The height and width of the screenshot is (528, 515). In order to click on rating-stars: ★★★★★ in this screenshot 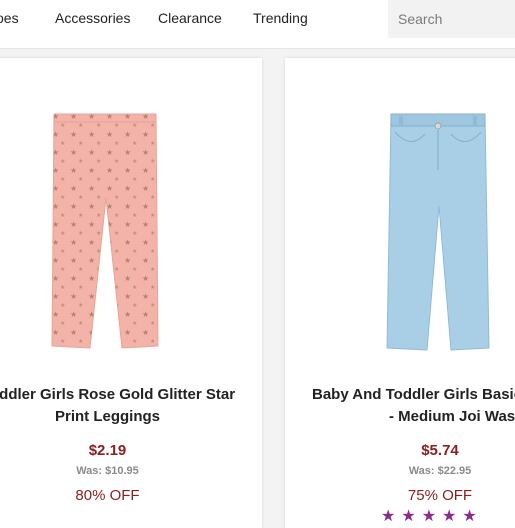, I will do `click(432, 516)`.